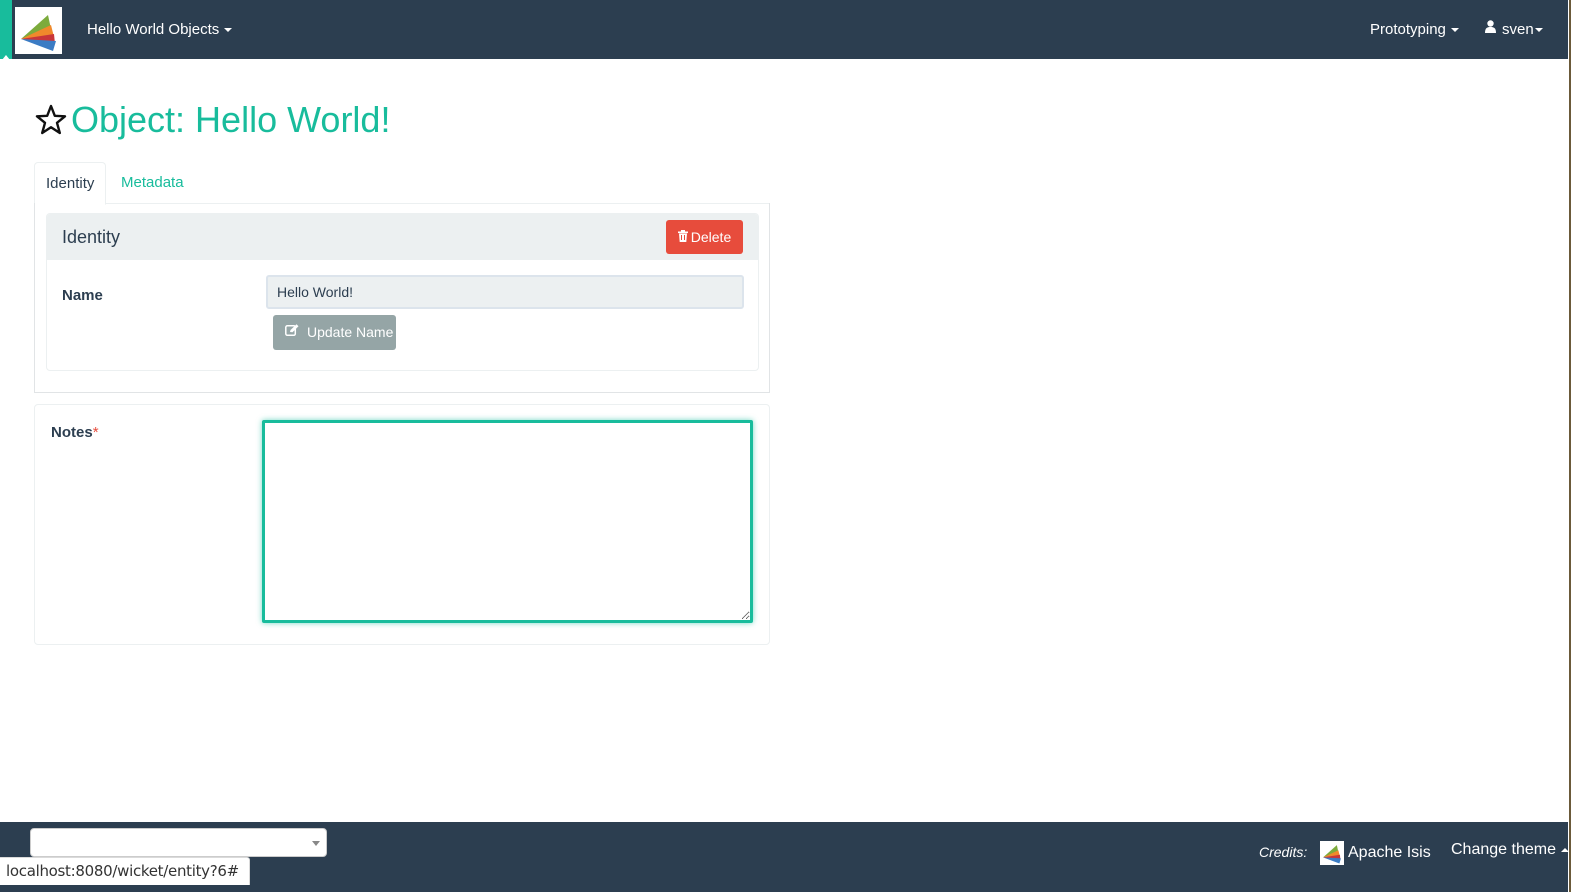 The height and width of the screenshot is (892, 1583). I want to click on select-arrow-icon, so click(316, 843).